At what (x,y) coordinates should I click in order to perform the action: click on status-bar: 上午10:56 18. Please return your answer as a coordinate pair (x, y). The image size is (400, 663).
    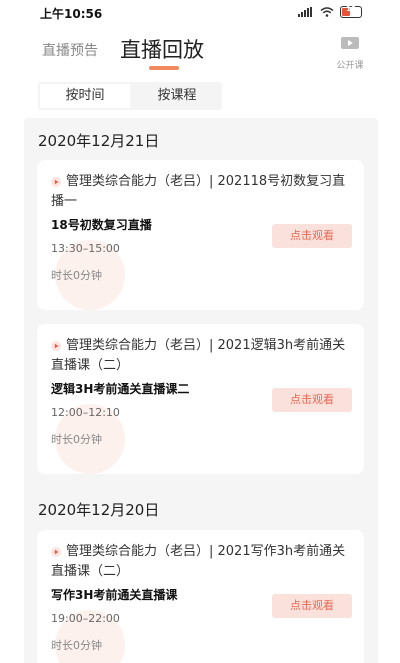
    Looking at the image, I should click on (200, 13).